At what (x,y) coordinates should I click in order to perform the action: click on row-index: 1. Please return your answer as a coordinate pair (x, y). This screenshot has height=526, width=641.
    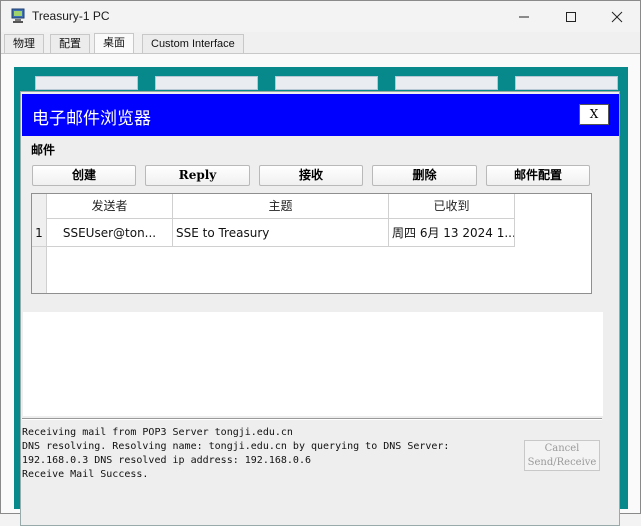
    Looking at the image, I should click on (39, 233).